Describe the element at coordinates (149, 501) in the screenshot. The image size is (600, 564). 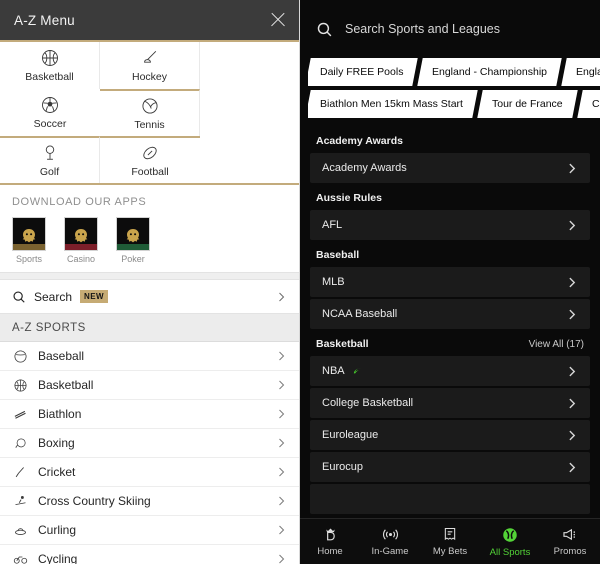
I see `sport-row-cross-country-skiing: Cross Country Skiing` at that location.